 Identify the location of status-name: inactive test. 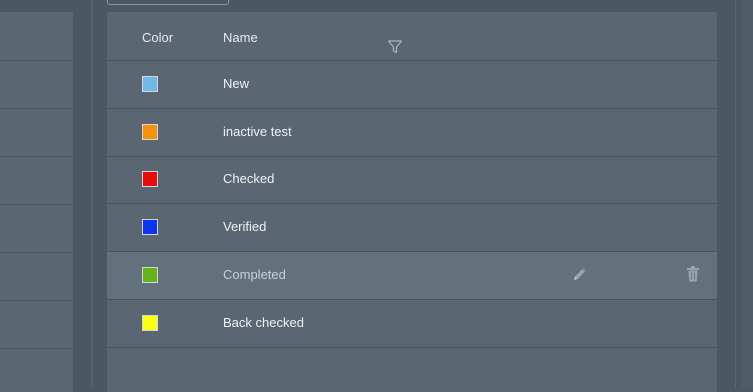
(257, 131).